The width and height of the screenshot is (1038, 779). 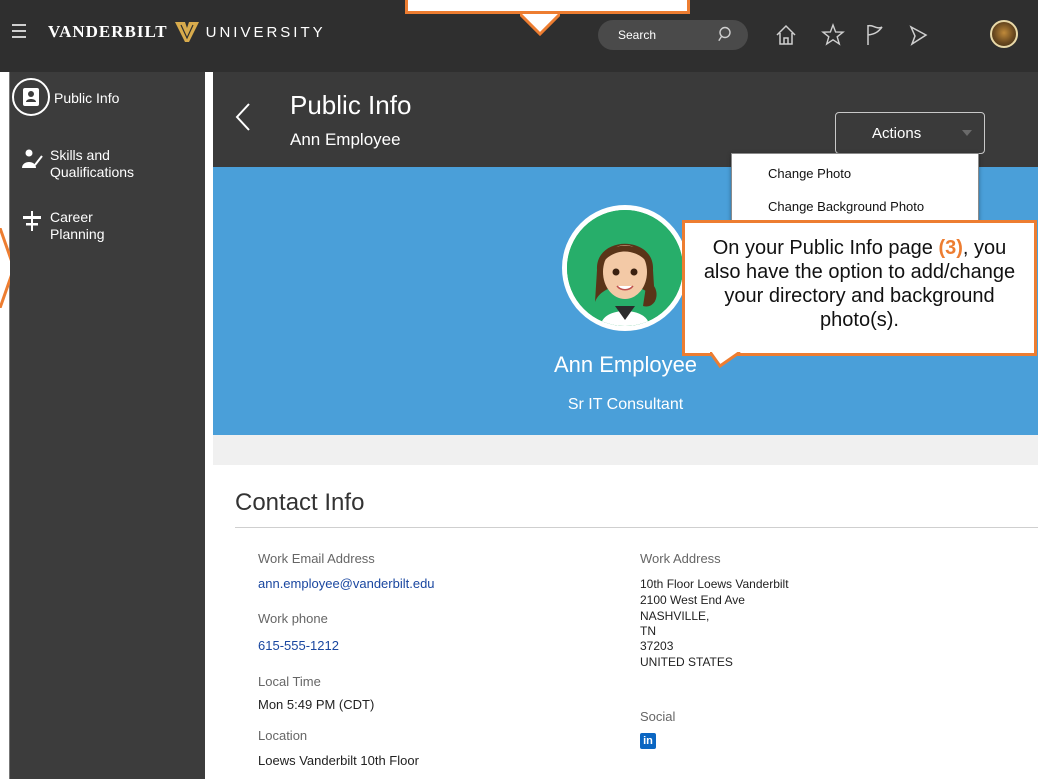 I want to click on address-line: 2100 West End Ave, so click(x=692, y=600).